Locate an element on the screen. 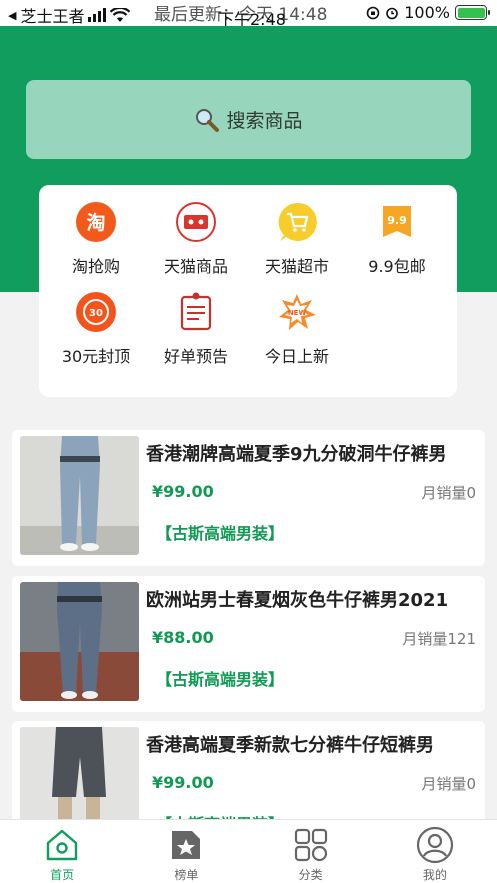 Image resolution: width=497 pixels, height=883 pixels. category-label: 淘抢购 is located at coordinates (95, 266).